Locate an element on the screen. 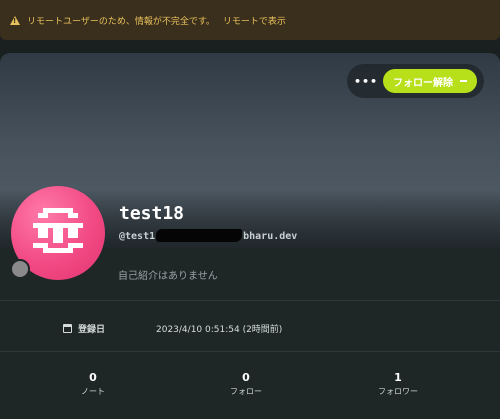 The height and width of the screenshot is (419, 500). acct-suffix: bharu.dev is located at coordinates (270, 236).